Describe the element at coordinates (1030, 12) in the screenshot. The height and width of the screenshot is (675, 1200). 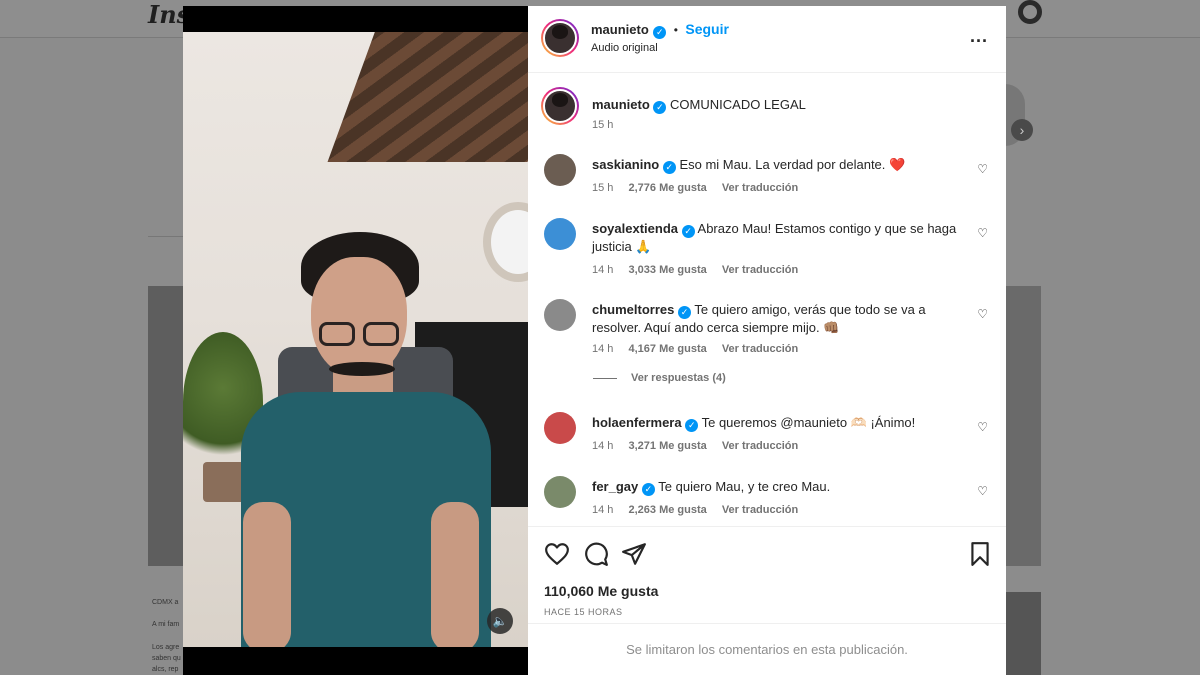
I see `profile-avatar` at that location.